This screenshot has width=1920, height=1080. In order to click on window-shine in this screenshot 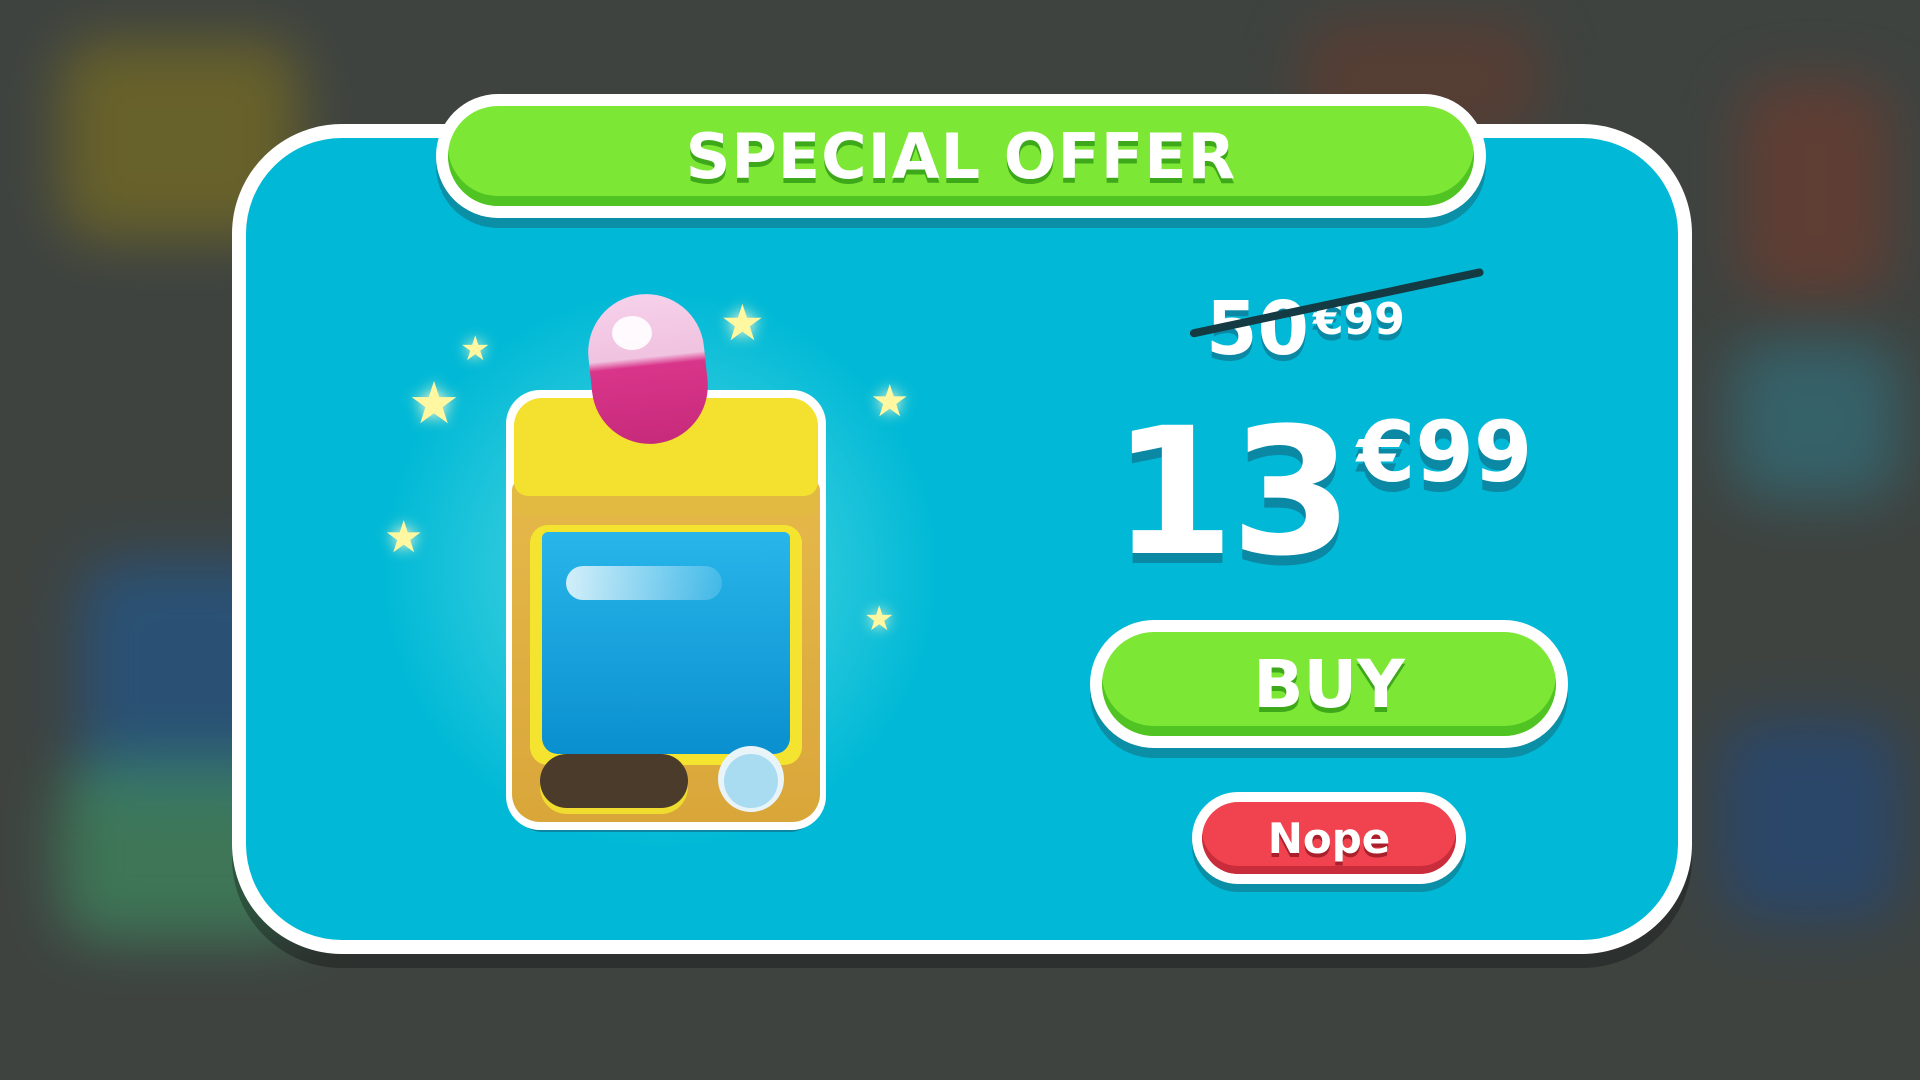, I will do `click(644, 583)`.